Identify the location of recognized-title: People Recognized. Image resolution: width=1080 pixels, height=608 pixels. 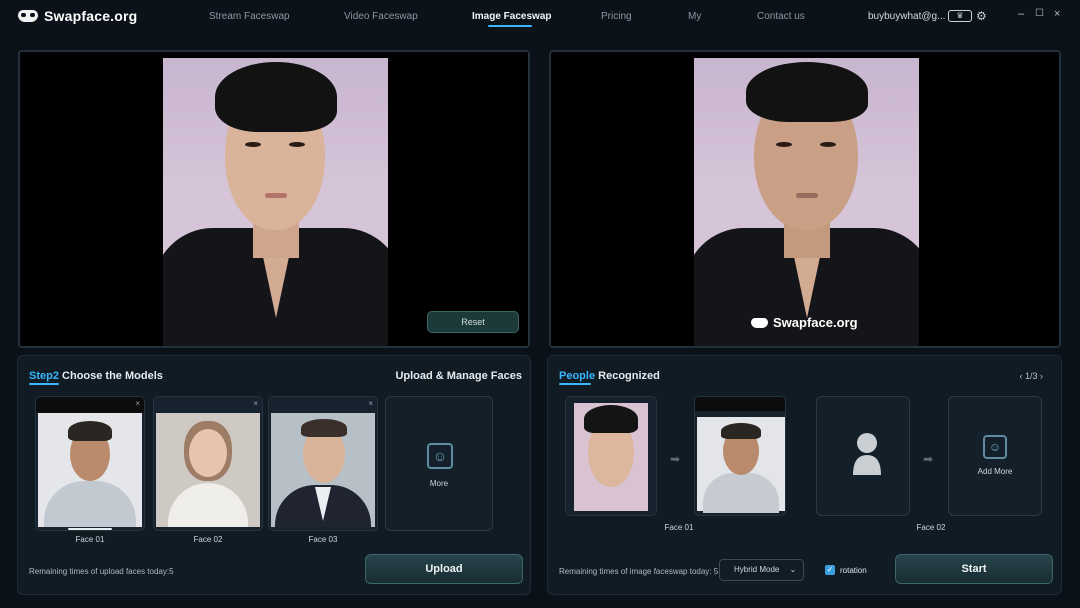
(609, 376).